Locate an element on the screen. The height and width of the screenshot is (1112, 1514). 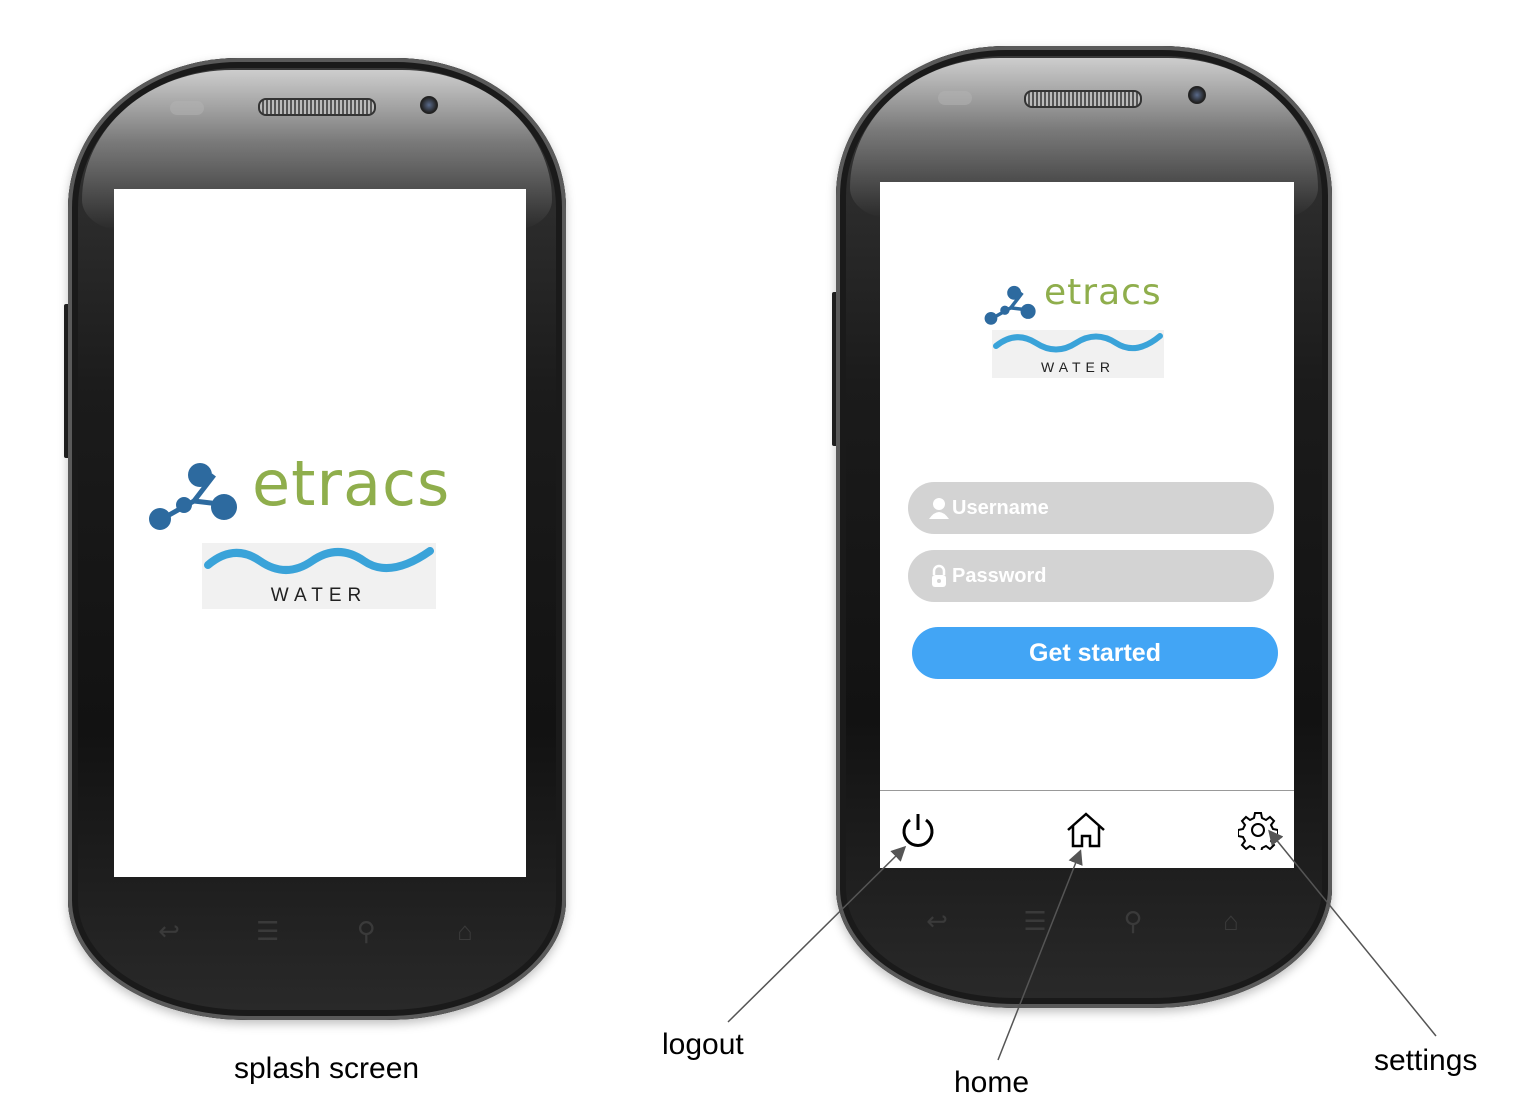
logout-caption: logout is located at coordinates (703, 1044).